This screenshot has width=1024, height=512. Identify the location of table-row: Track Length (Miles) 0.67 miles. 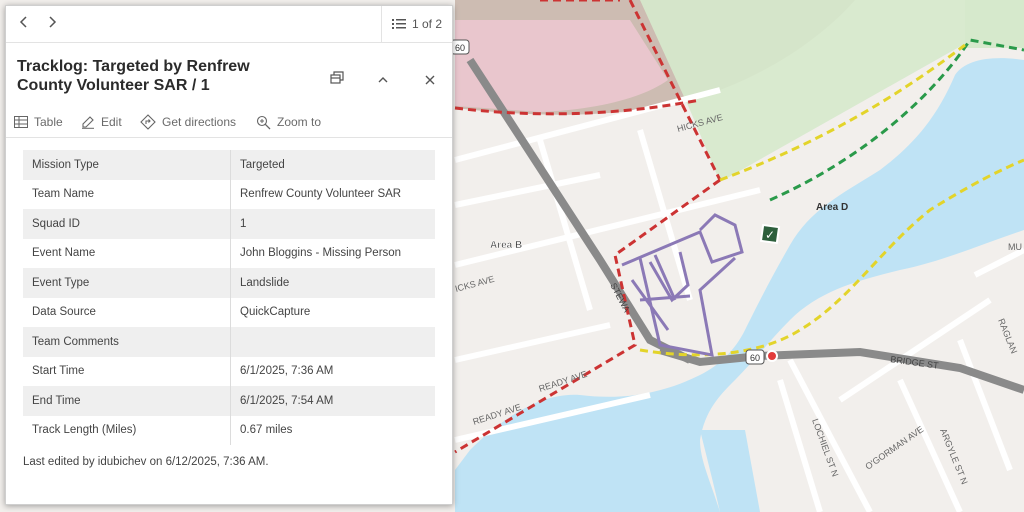
(229, 430).